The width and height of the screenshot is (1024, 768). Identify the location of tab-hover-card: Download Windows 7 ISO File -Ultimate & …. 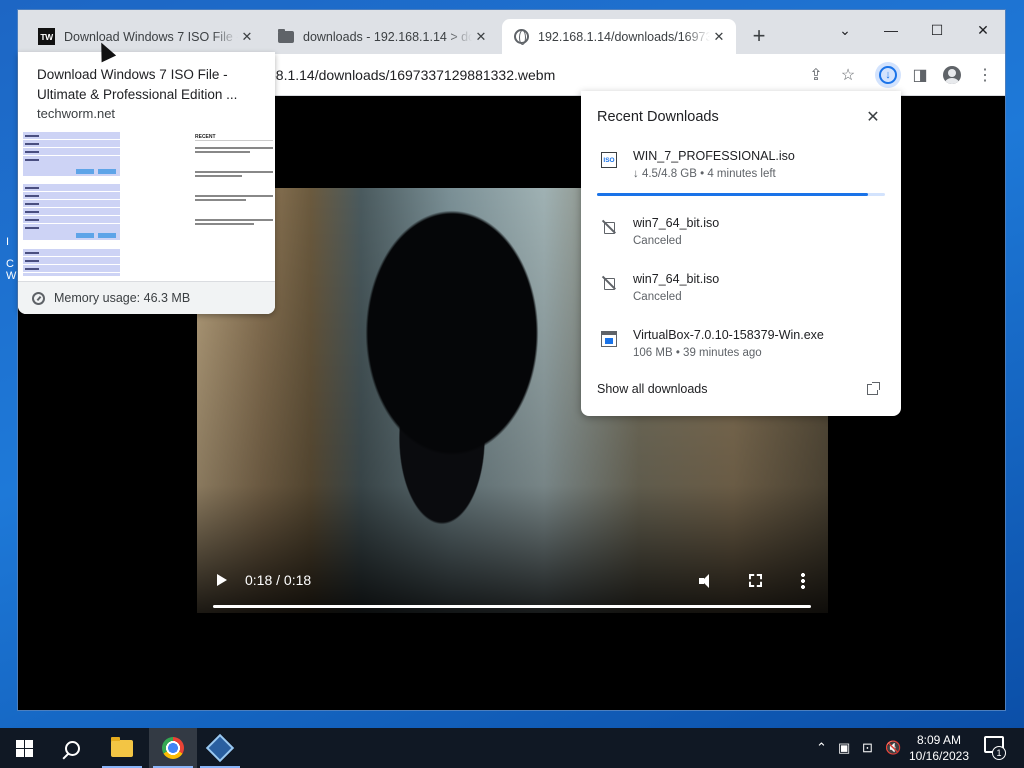
(146, 183).